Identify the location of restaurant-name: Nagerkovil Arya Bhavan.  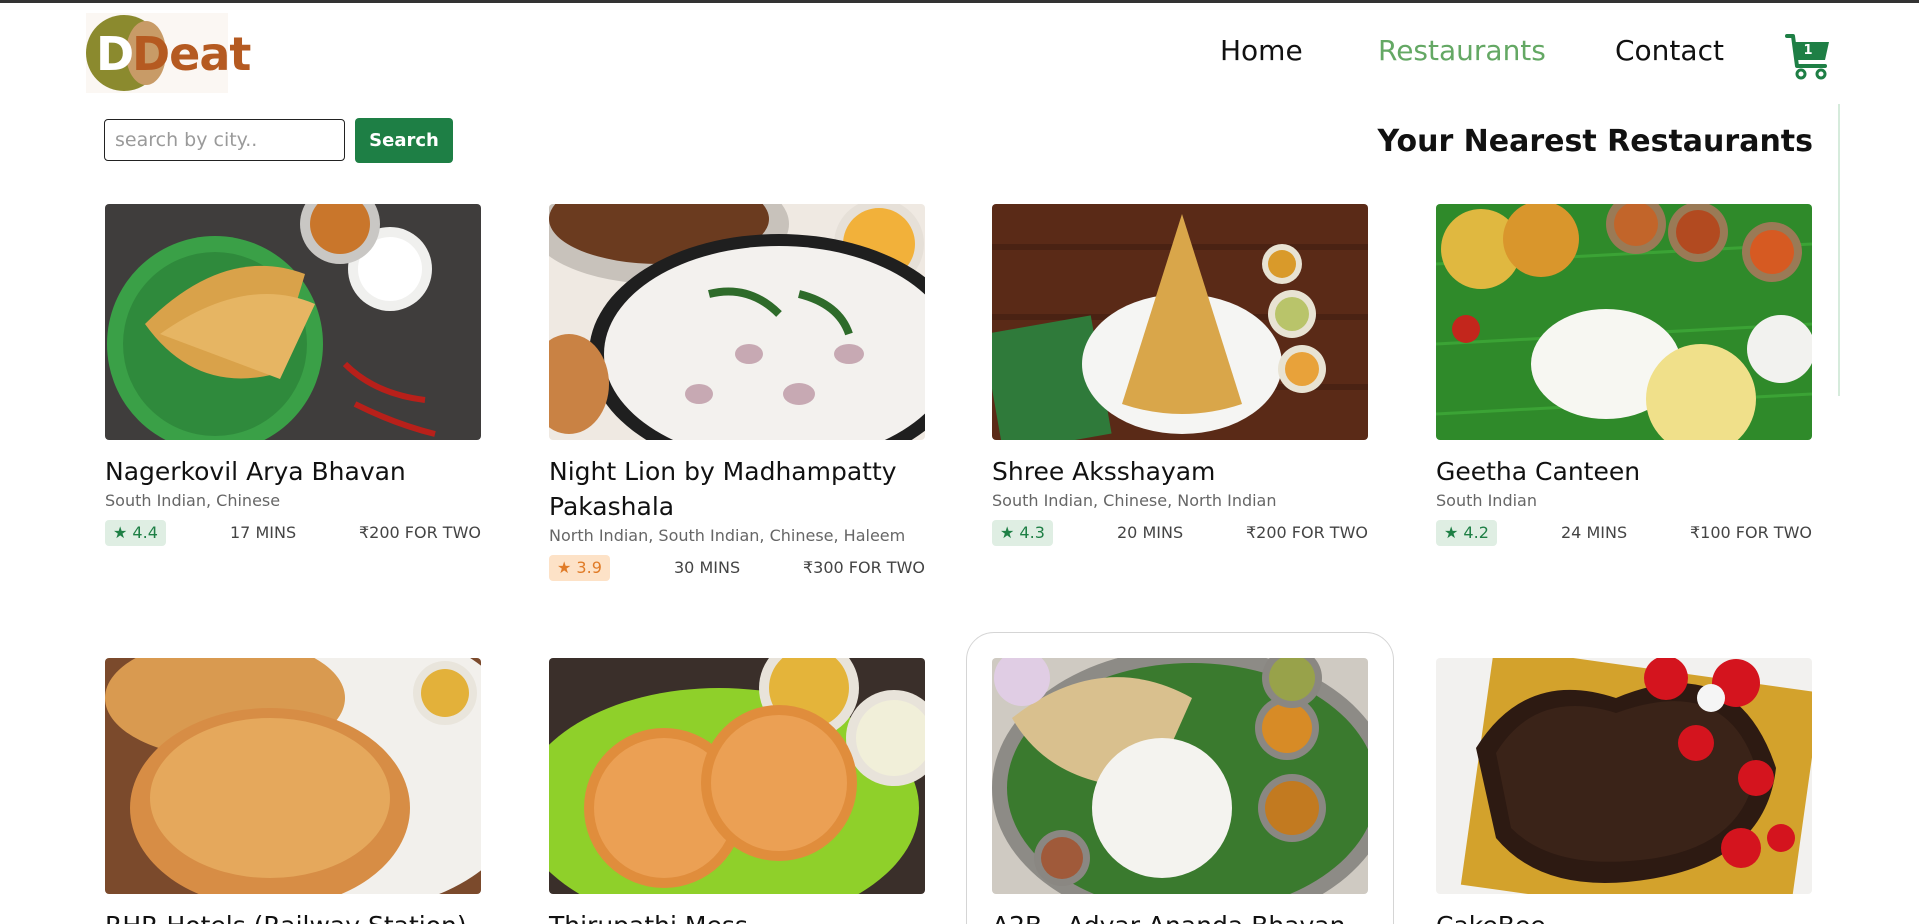
(255, 471).